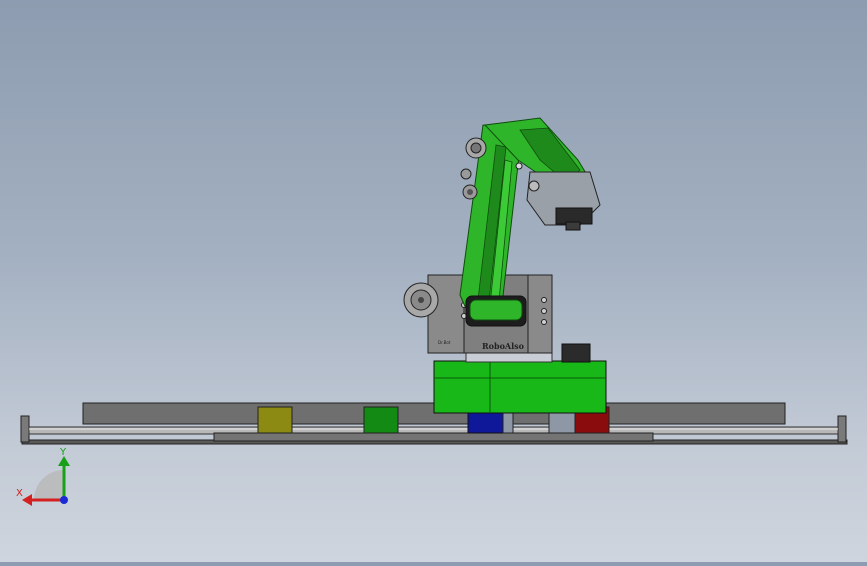 This screenshot has height=566, width=867. What do you see at coordinates (520, 387) in the screenshot?
I see `carriage-block` at bounding box center [520, 387].